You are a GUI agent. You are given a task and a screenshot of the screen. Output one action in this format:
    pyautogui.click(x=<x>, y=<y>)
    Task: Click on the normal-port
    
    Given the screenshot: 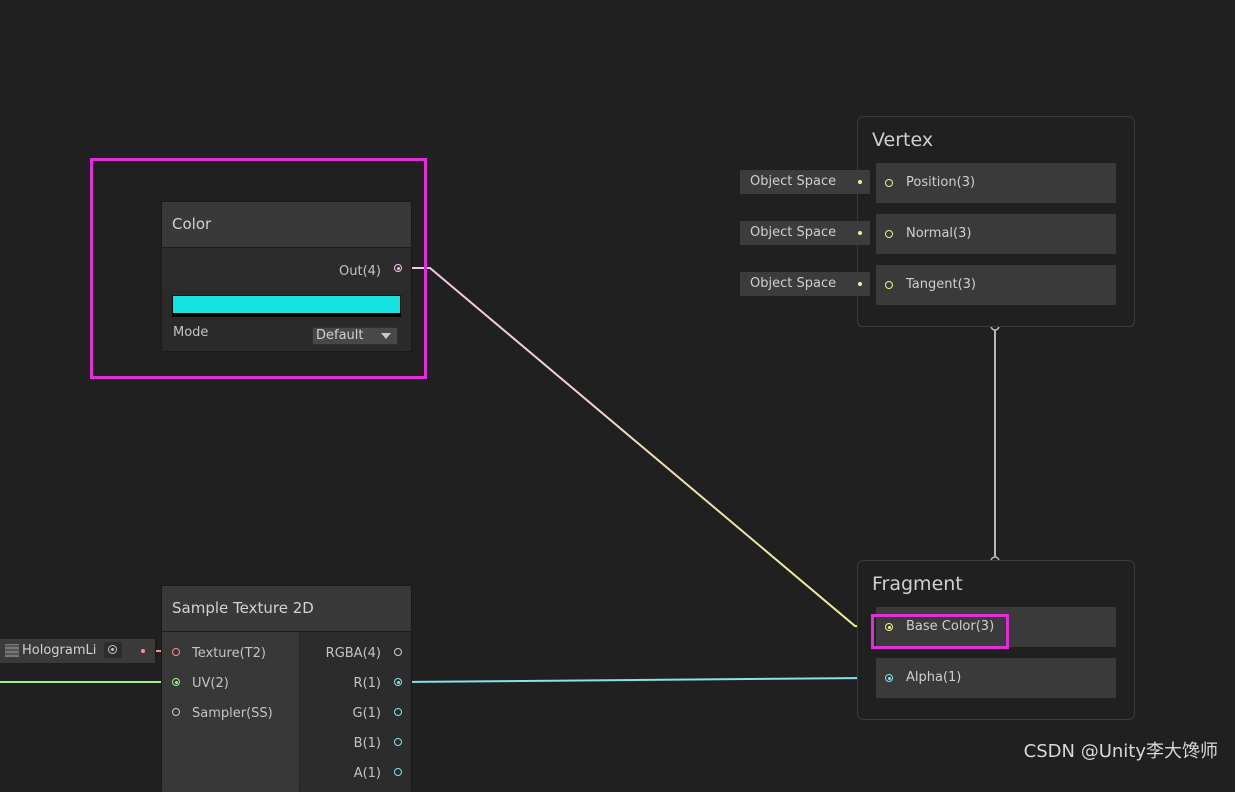 What is the action you would take?
    pyautogui.click(x=889, y=234)
    